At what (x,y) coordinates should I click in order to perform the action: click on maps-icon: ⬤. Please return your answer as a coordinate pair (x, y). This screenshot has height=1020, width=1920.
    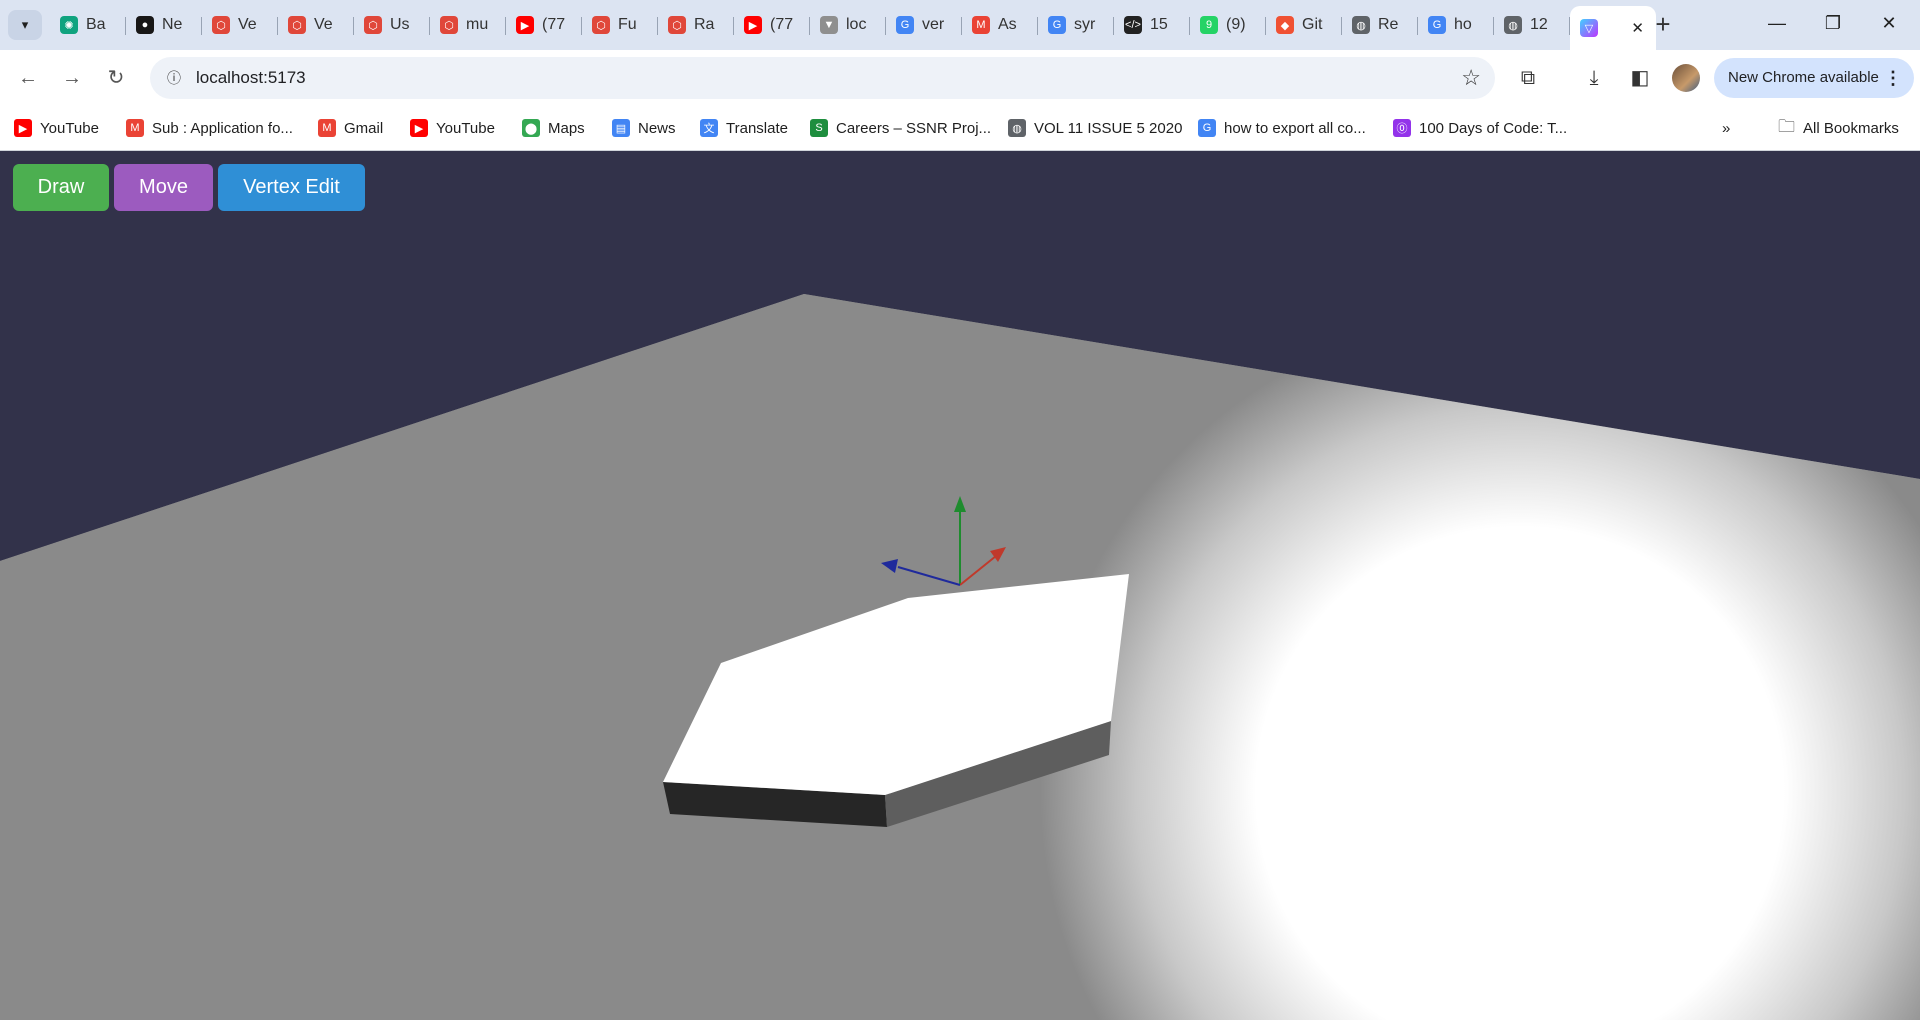
    Looking at the image, I should click on (531, 128).